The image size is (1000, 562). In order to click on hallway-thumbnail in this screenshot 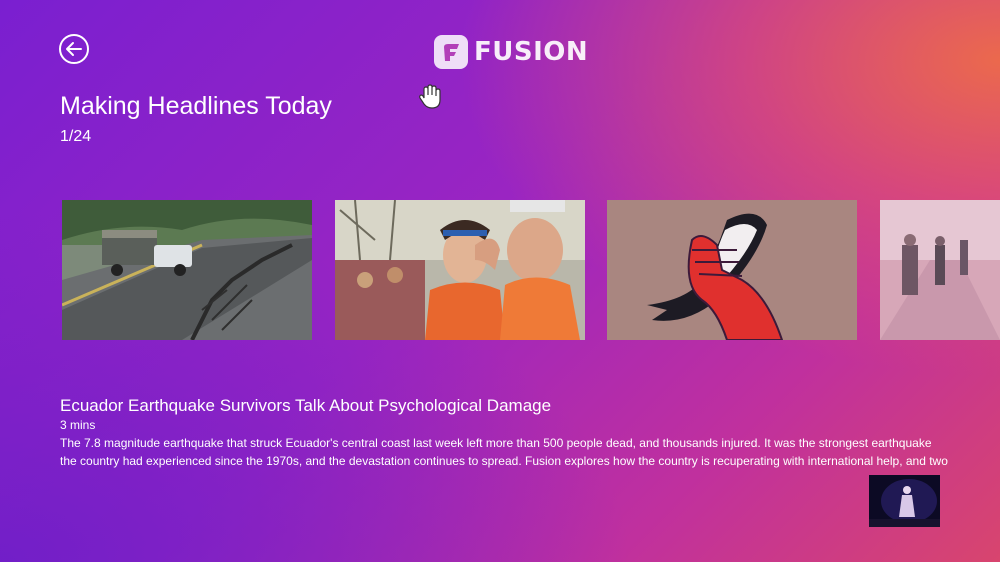, I will do `click(940, 270)`.